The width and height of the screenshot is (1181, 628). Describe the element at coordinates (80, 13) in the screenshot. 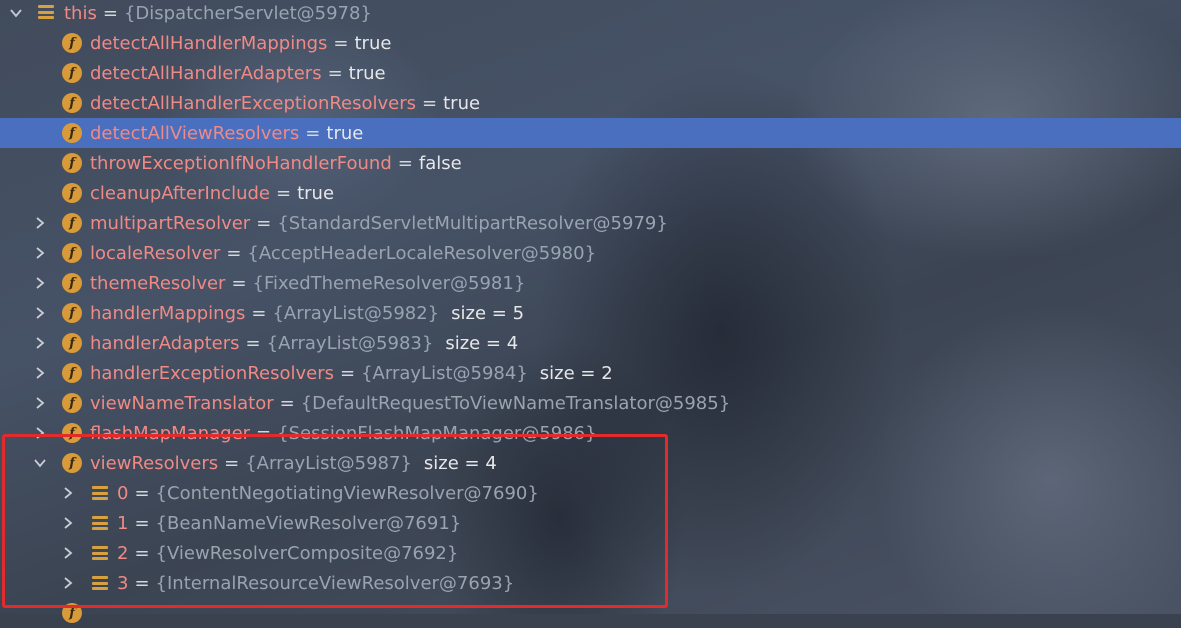

I see `variable-name: this` at that location.